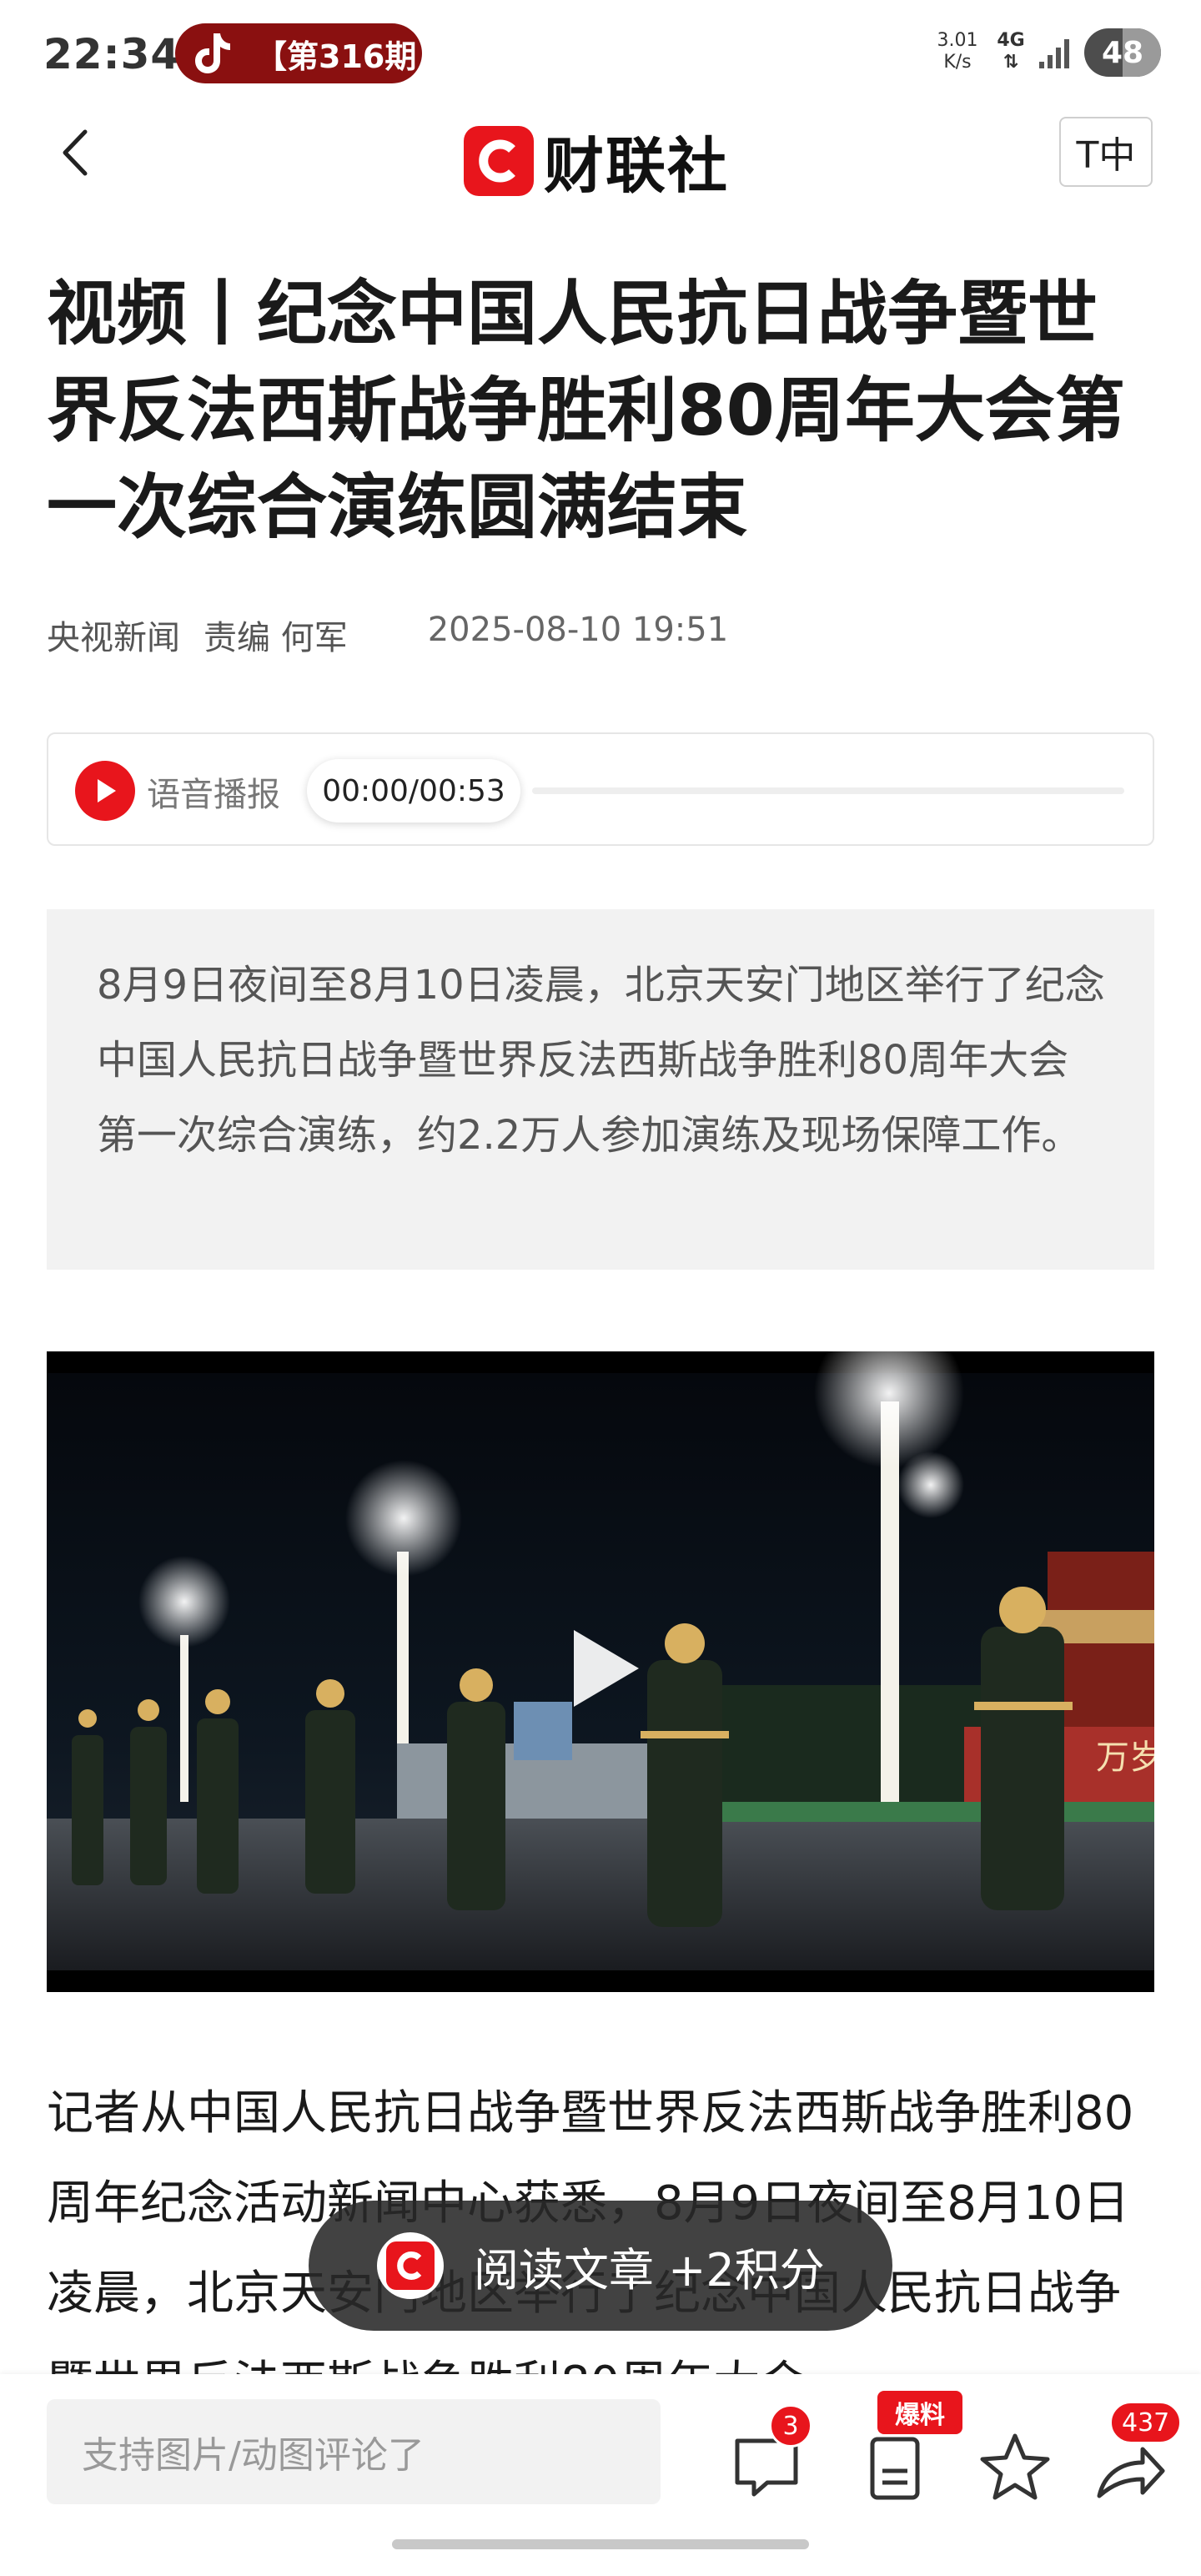  What do you see at coordinates (958, 40) in the screenshot?
I see `network-speed-value: 3.01` at bounding box center [958, 40].